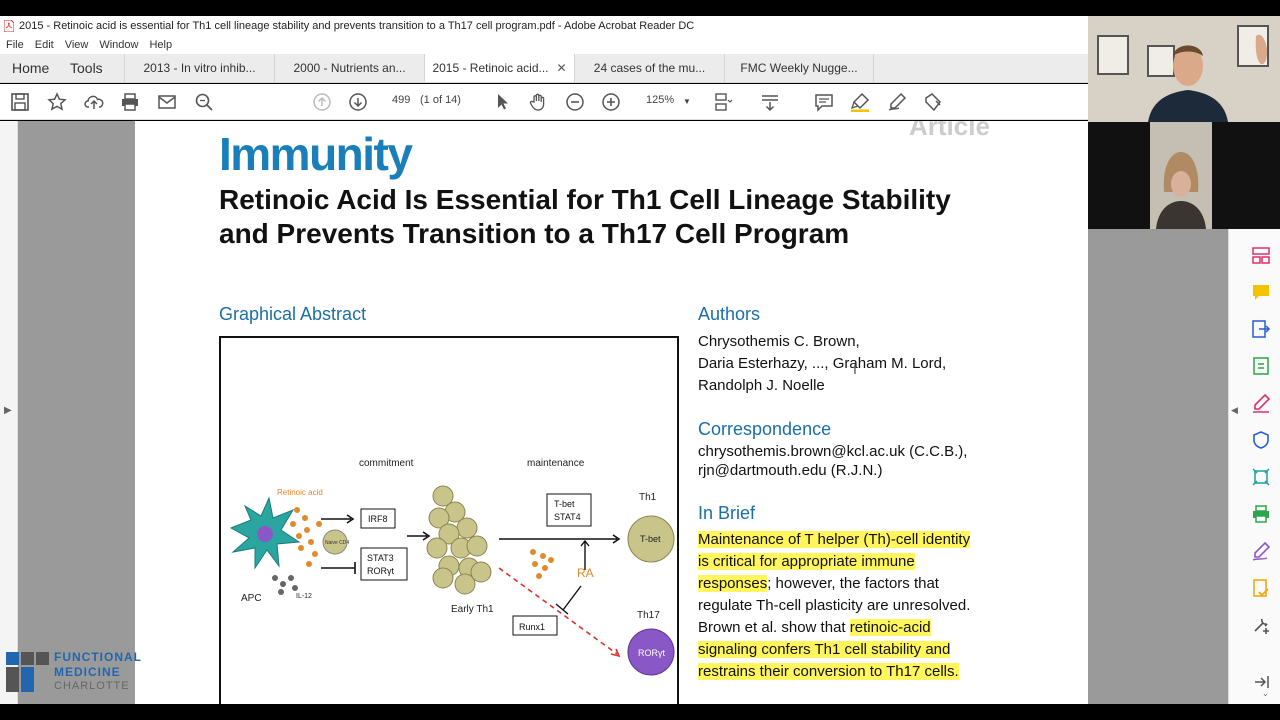 This screenshot has height=720, width=1280. I want to click on functional-medicine-logo: FUNCTIONAL MEDICINE CHARLOTTE, so click(70, 673).